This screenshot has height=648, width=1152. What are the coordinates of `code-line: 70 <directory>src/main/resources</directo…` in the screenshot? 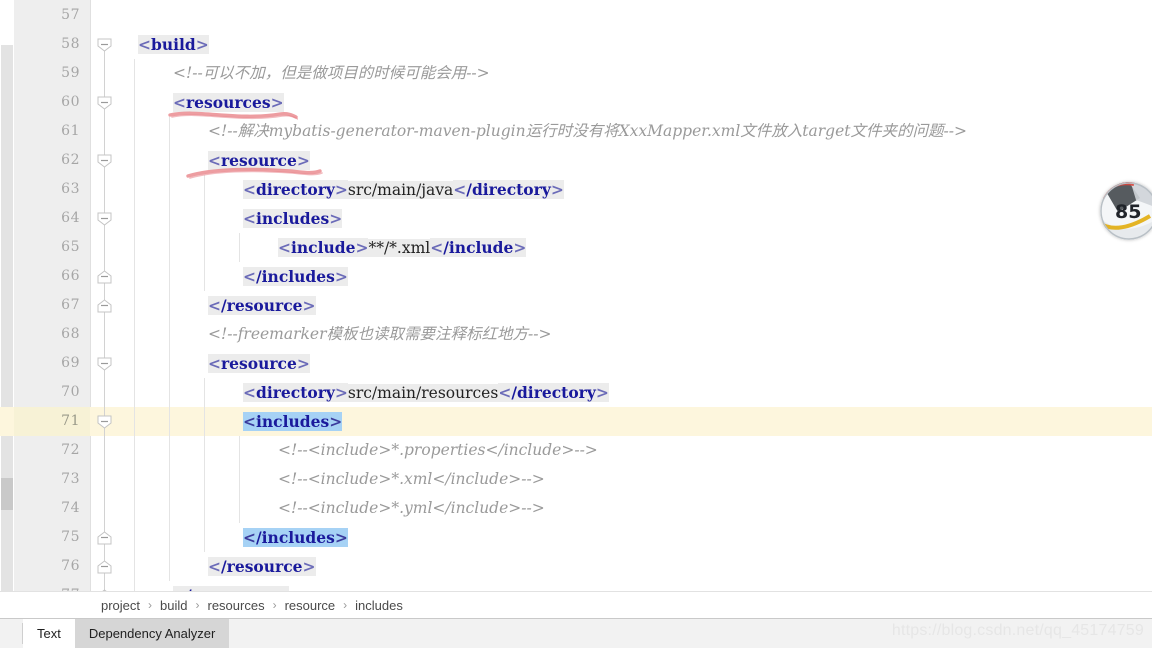 It's located at (576, 392).